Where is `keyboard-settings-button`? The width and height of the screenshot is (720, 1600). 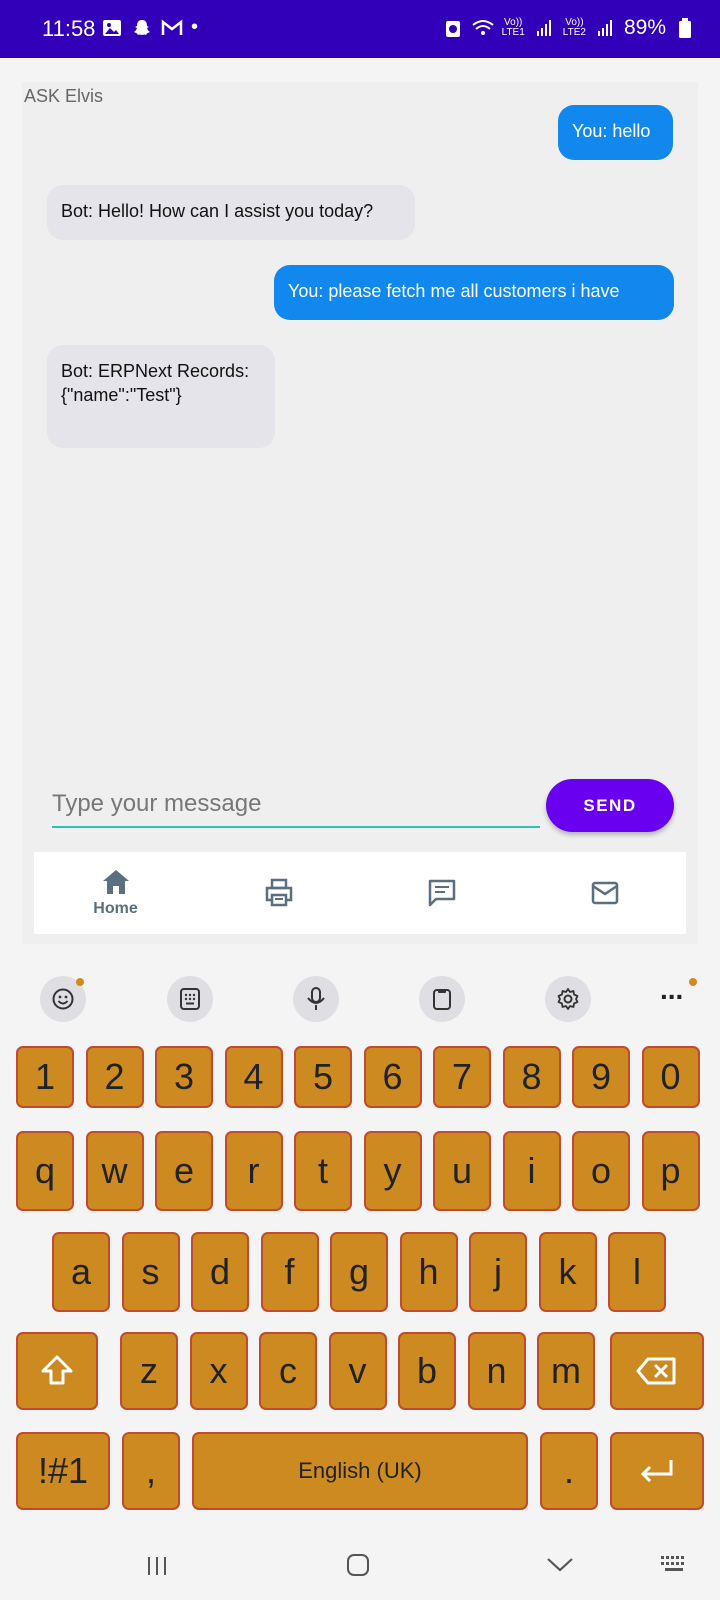 keyboard-settings-button is located at coordinates (568, 999).